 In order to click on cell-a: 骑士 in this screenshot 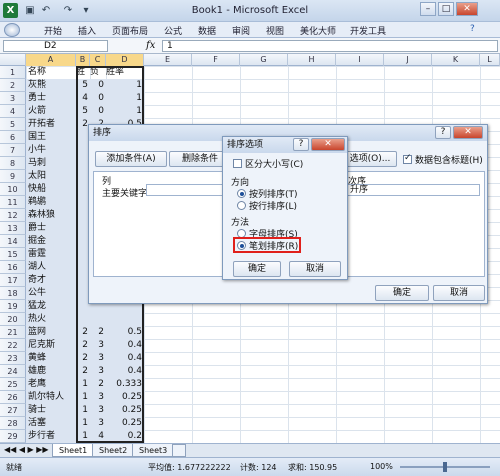, I will do `click(52, 410)`.